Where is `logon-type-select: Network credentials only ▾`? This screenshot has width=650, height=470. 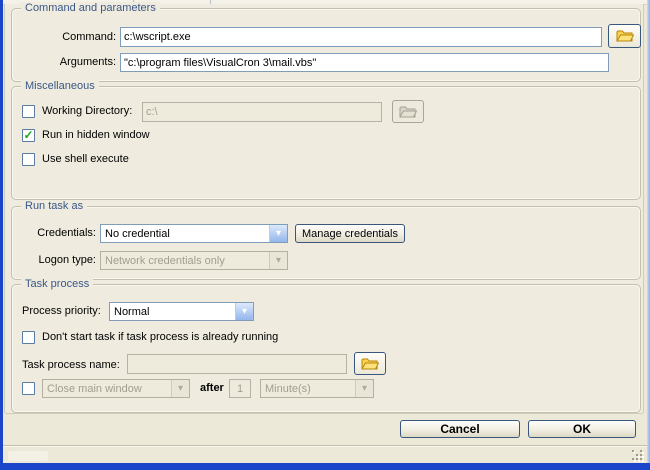 logon-type-select: Network credentials only ▾ is located at coordinates (194, 260).